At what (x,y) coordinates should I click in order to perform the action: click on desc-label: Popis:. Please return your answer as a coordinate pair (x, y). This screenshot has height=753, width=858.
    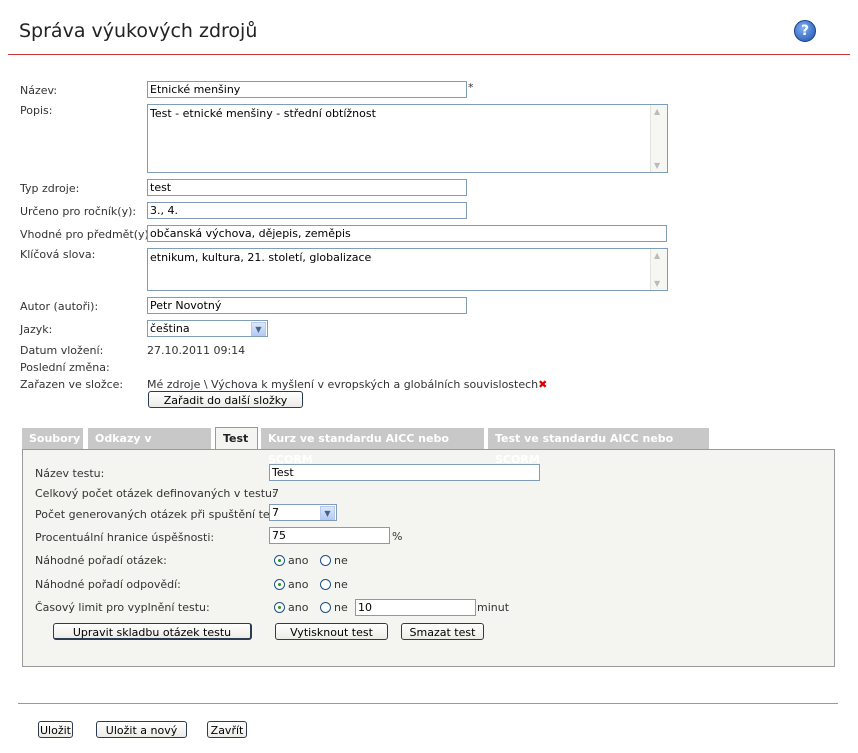
    Looking at the image, I should click on (36, 110).